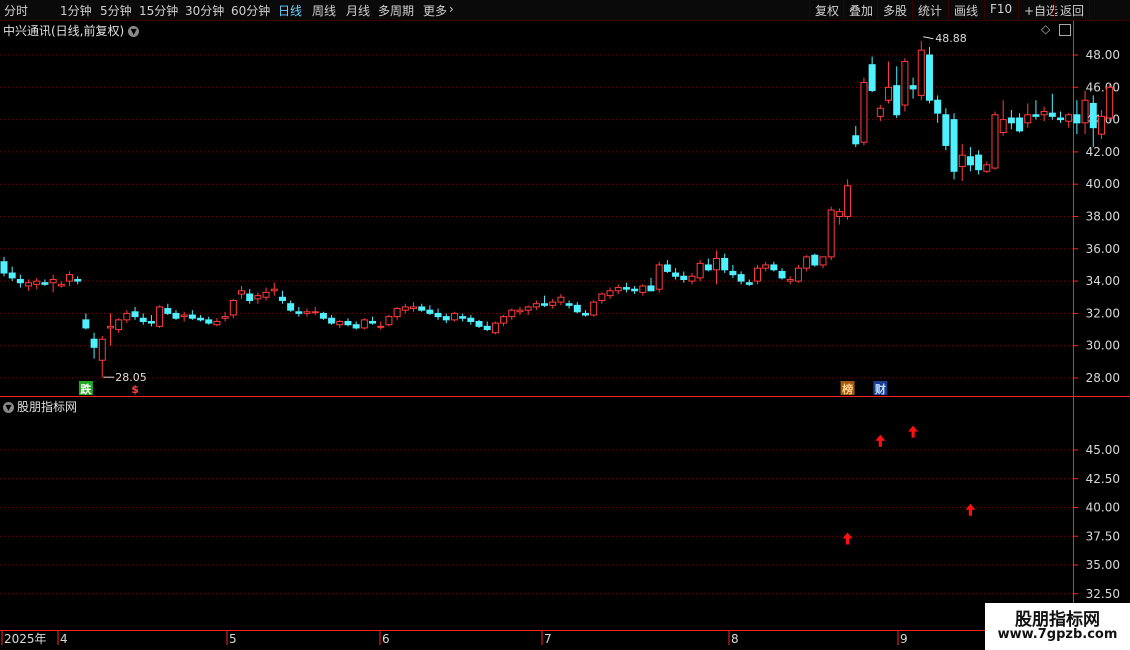  Describe the element at coordinates (1103, 536) in the screenshot. I see `sub-y-tick-label: 37.50` at that location.